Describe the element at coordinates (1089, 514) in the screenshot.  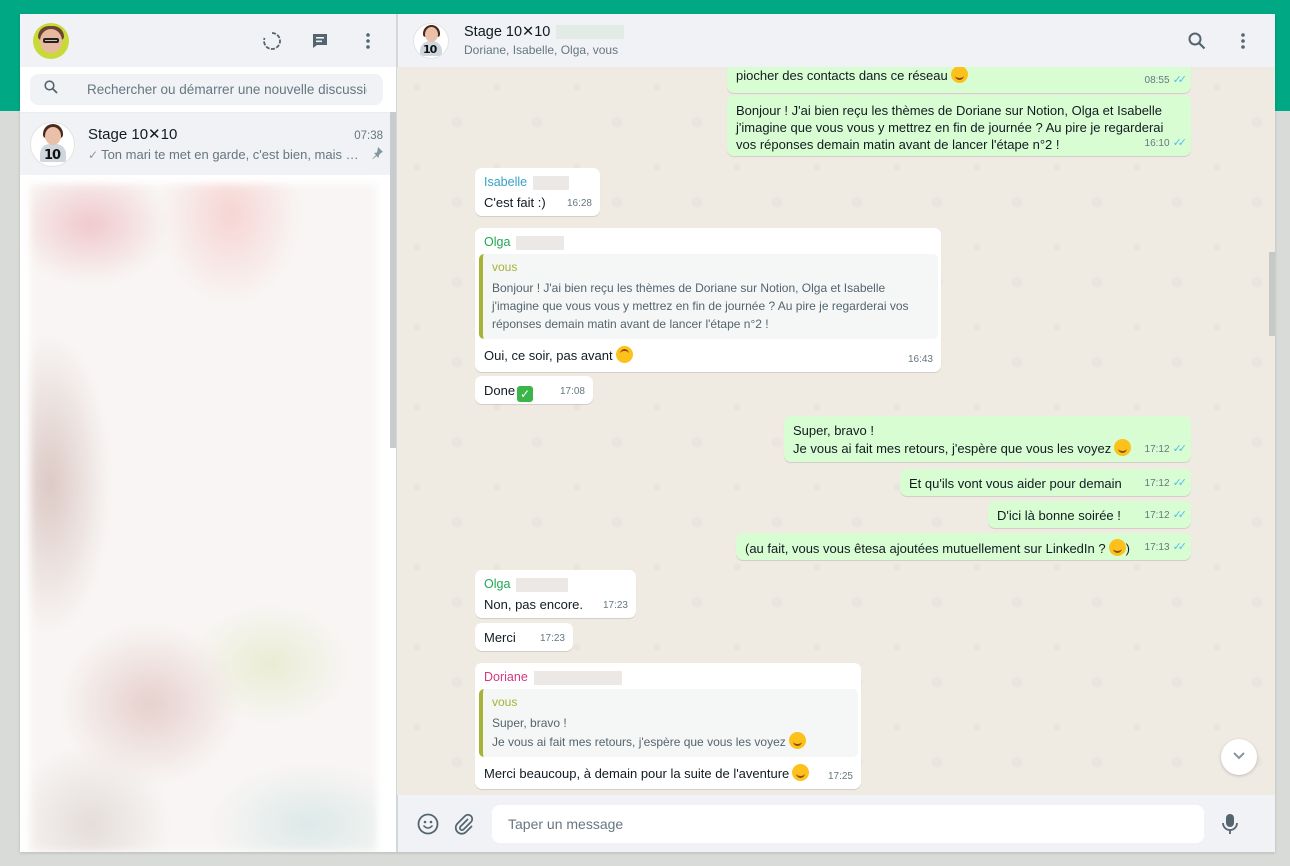
I see `message-outgoing: D'ici là bonne soirée ! 17:12 ✓✓` at that location.